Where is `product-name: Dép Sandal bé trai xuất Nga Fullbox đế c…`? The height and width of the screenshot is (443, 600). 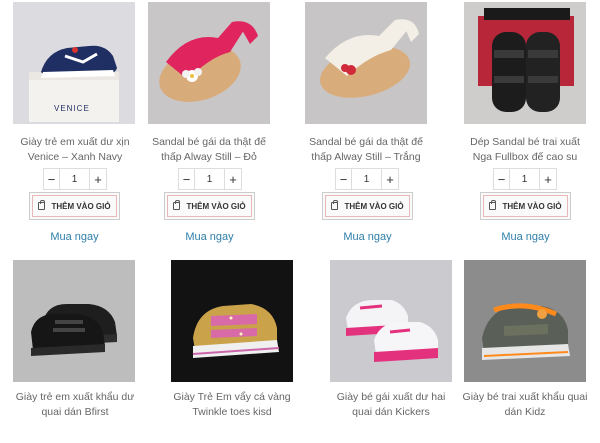
product-name: Dép Sandal bé trai xuất Nga Fullbox đế c… is located at coordinates (525, 150).